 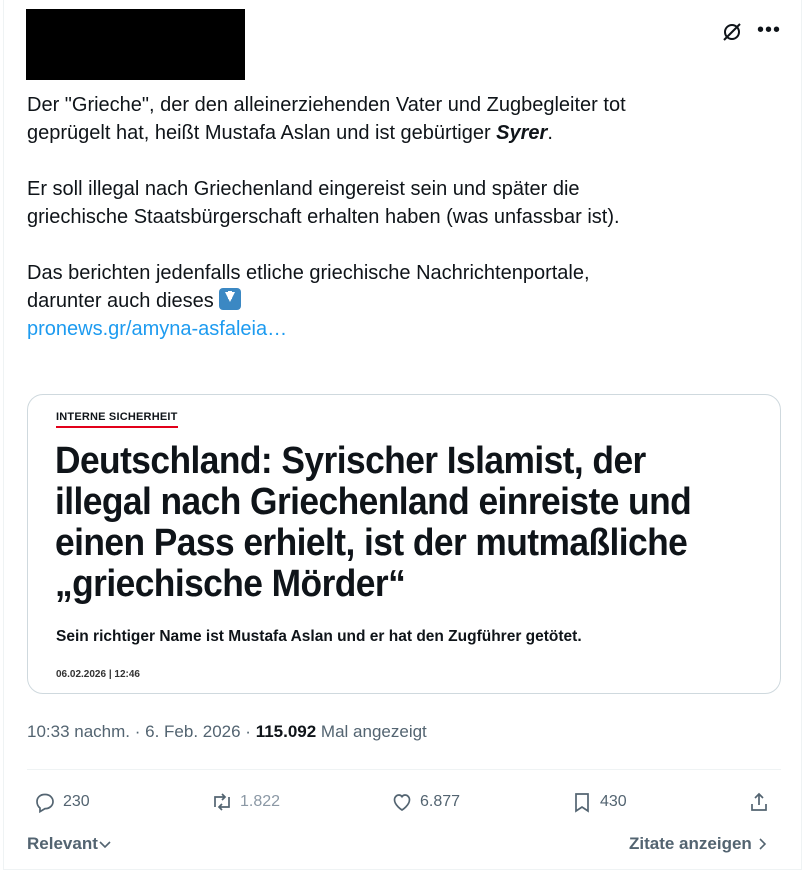 I want to click on reply-icon, so click(x=45, y=803).